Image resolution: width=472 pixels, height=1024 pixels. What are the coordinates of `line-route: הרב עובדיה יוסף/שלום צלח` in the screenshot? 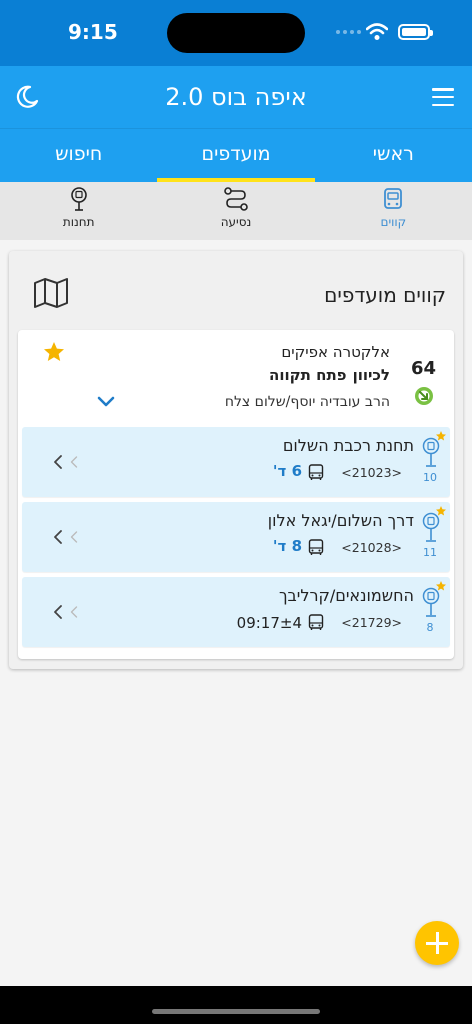 It's located at (307, 402).